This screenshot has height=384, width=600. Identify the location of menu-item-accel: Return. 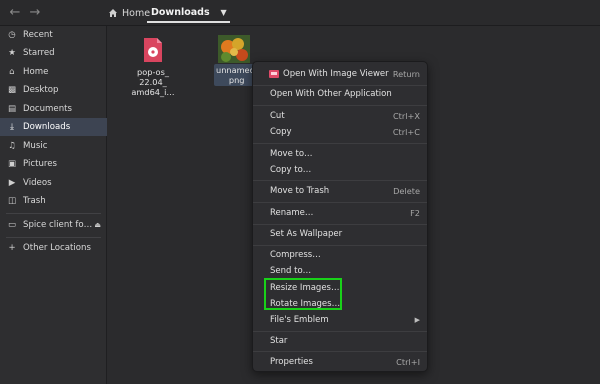
(406, 74).